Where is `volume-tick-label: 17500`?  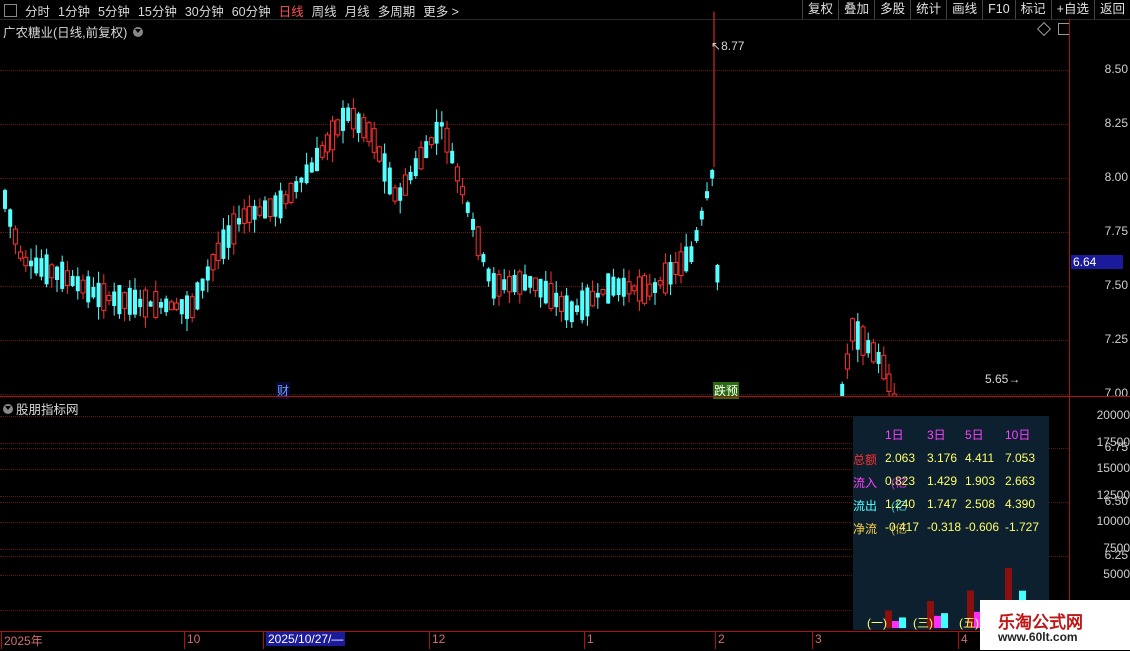 volume-tick-label: 17500 is located at coordinates (1113, 441).